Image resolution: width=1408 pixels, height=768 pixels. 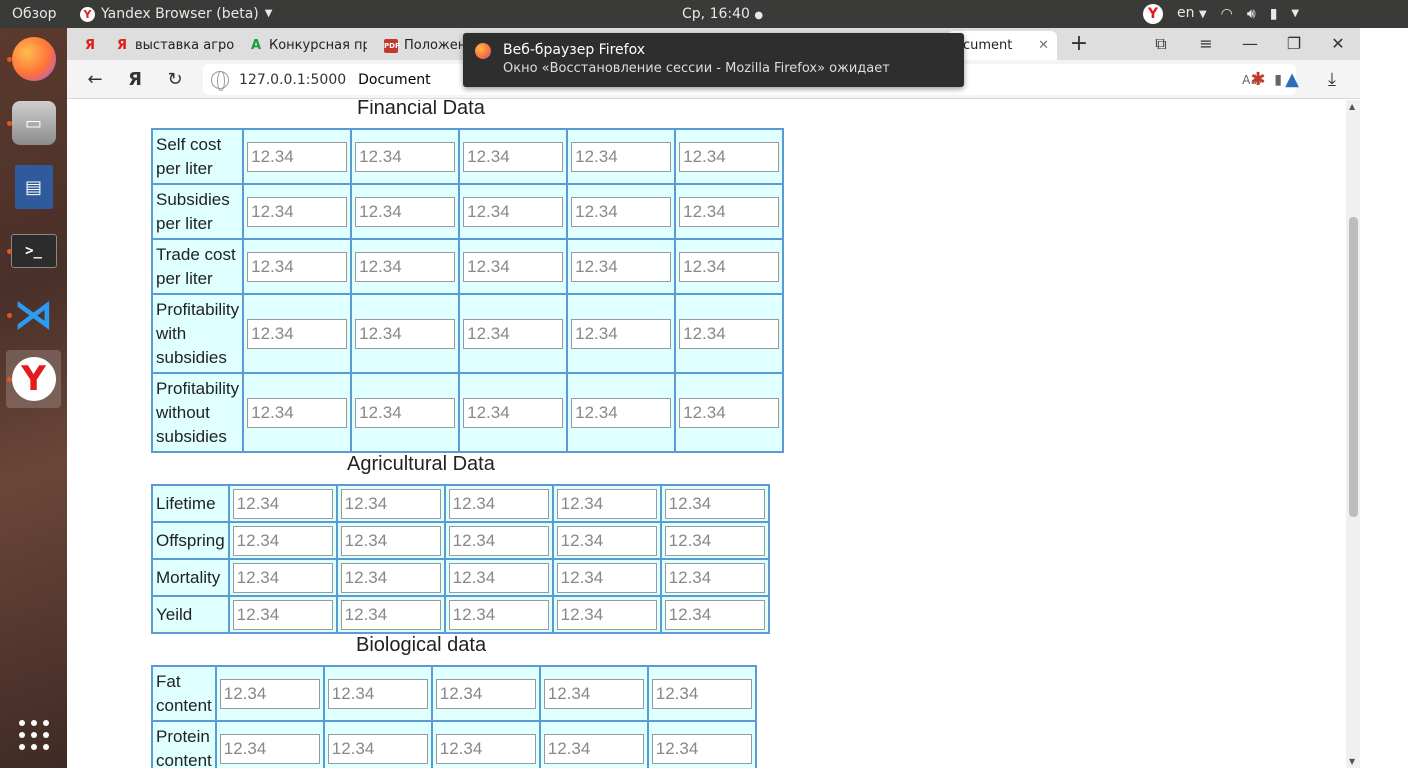 I want to click on extension-bug-icon: ✱, so click(x=1258, y=80).